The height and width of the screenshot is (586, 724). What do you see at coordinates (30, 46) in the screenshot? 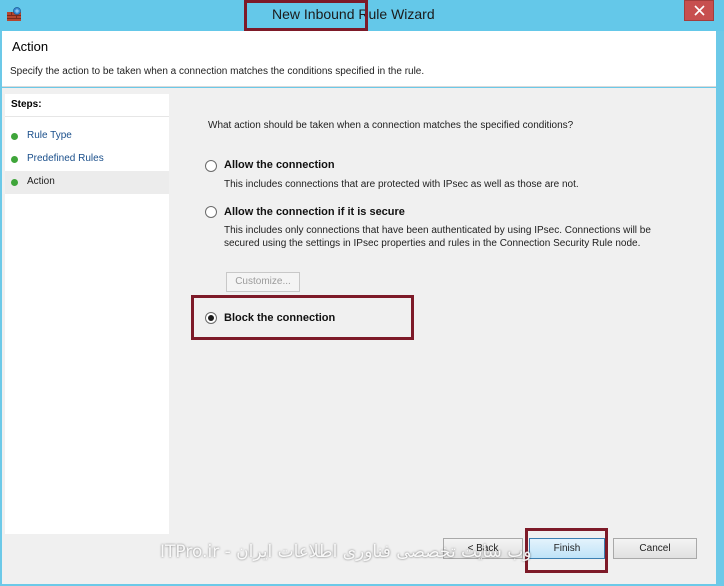
I see `page-title: Action` at bounding box center [30, 46].